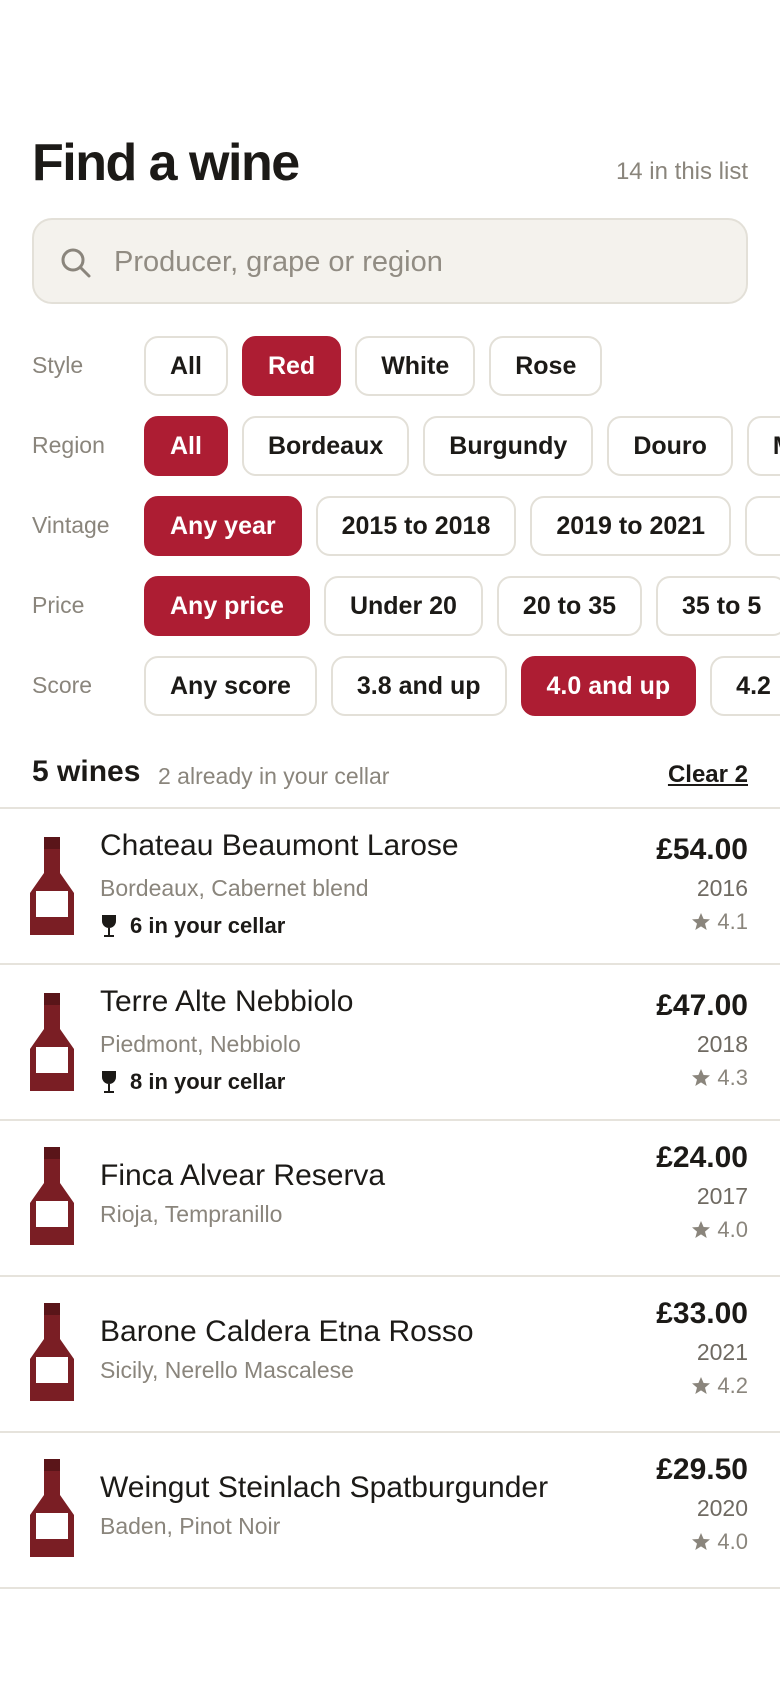  I want to click on wine-vintage: 2020, so click(722, 1508).